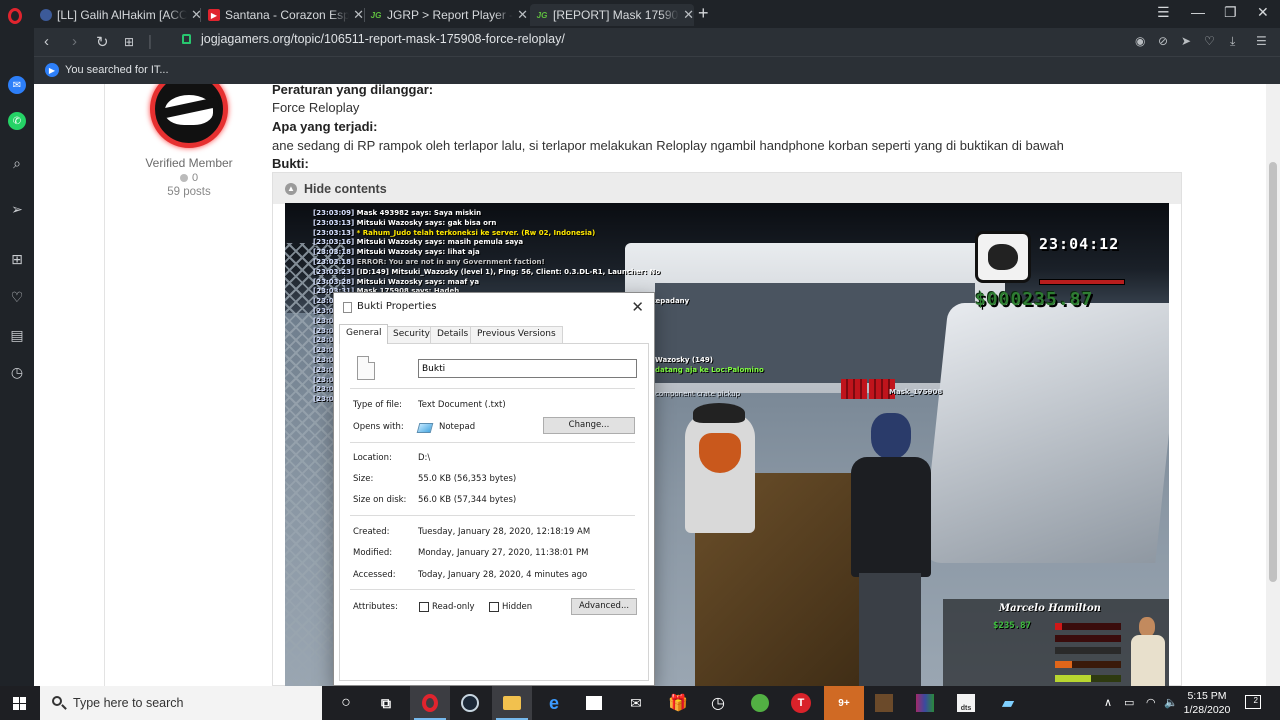  Describe the element at coordinates (424, 607) in the screenshot. I see `read-only-checkbox` at that location.